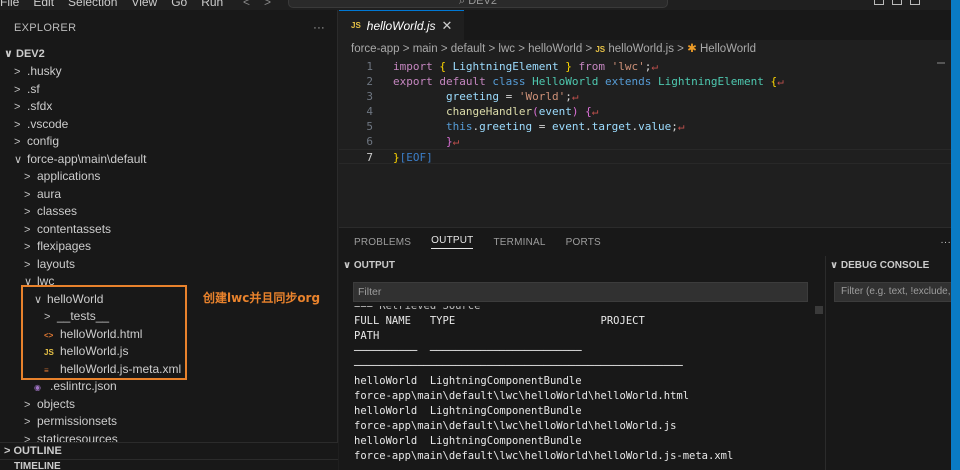 The width and height of the screenshot is (960, 470). I want to click on breadcrumb-item: HelloWorld, so click(728, 49).